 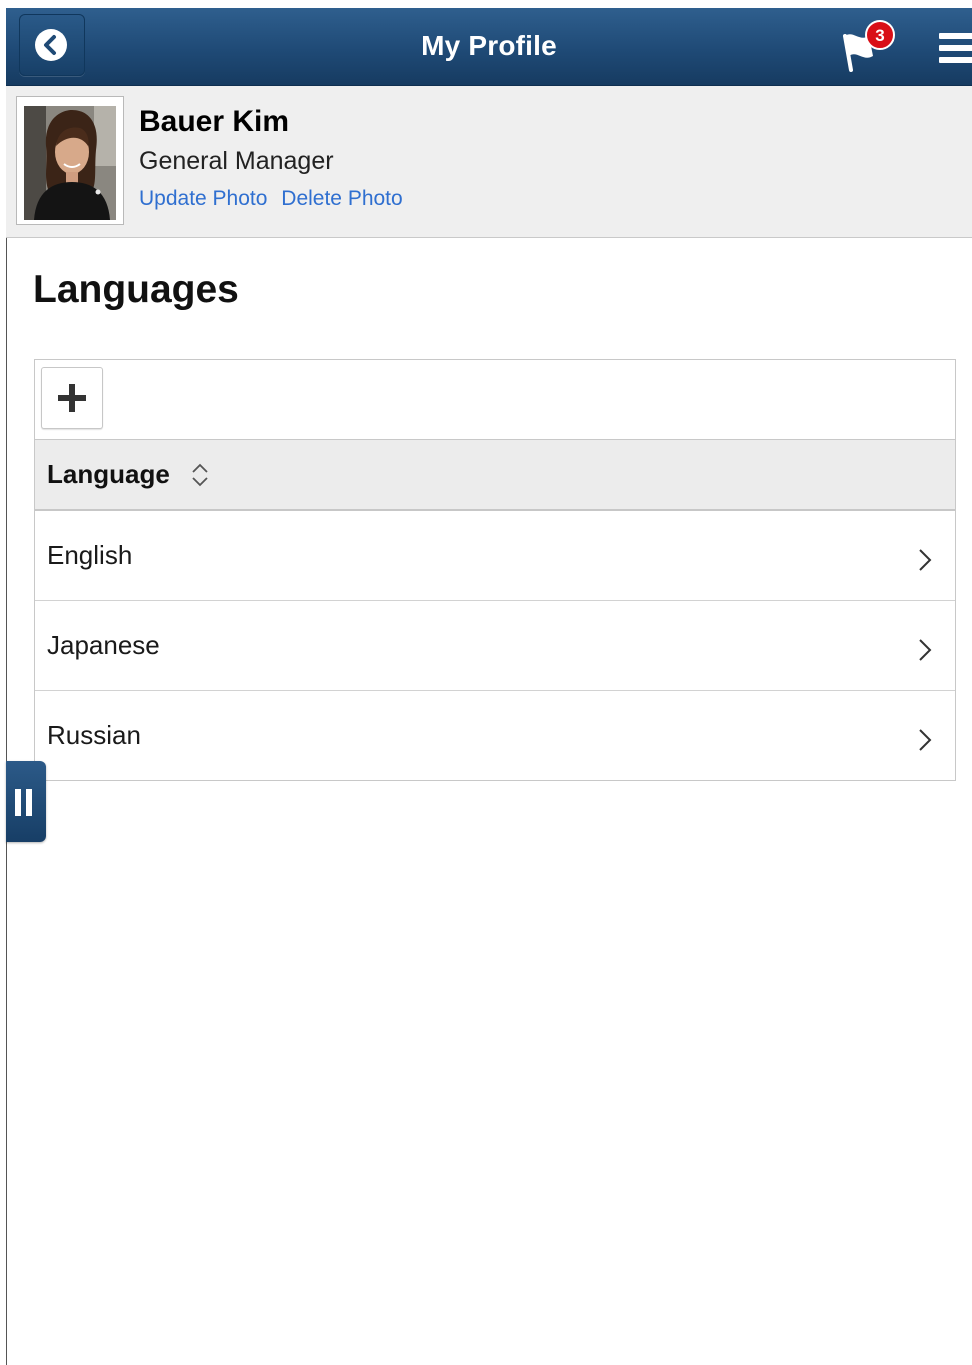 What do you see at coordinates (955, 52) in the screenshot?
I see `hamburger-menu-icon` at bounding box center [955, 52].